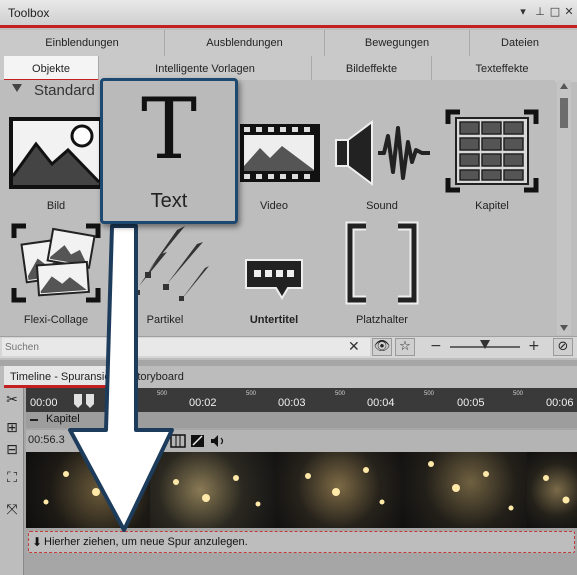  Describe the element at coordinates (382, 206) in the screenshot. I see `tile-label-sound: Sound` at that location.